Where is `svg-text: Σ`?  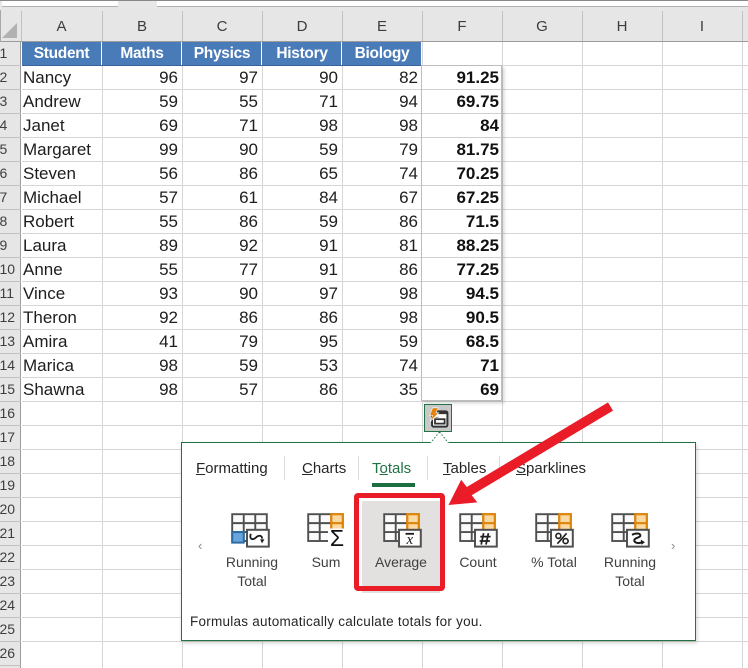
svg-text: Σ is located at coordinates (337, 537).